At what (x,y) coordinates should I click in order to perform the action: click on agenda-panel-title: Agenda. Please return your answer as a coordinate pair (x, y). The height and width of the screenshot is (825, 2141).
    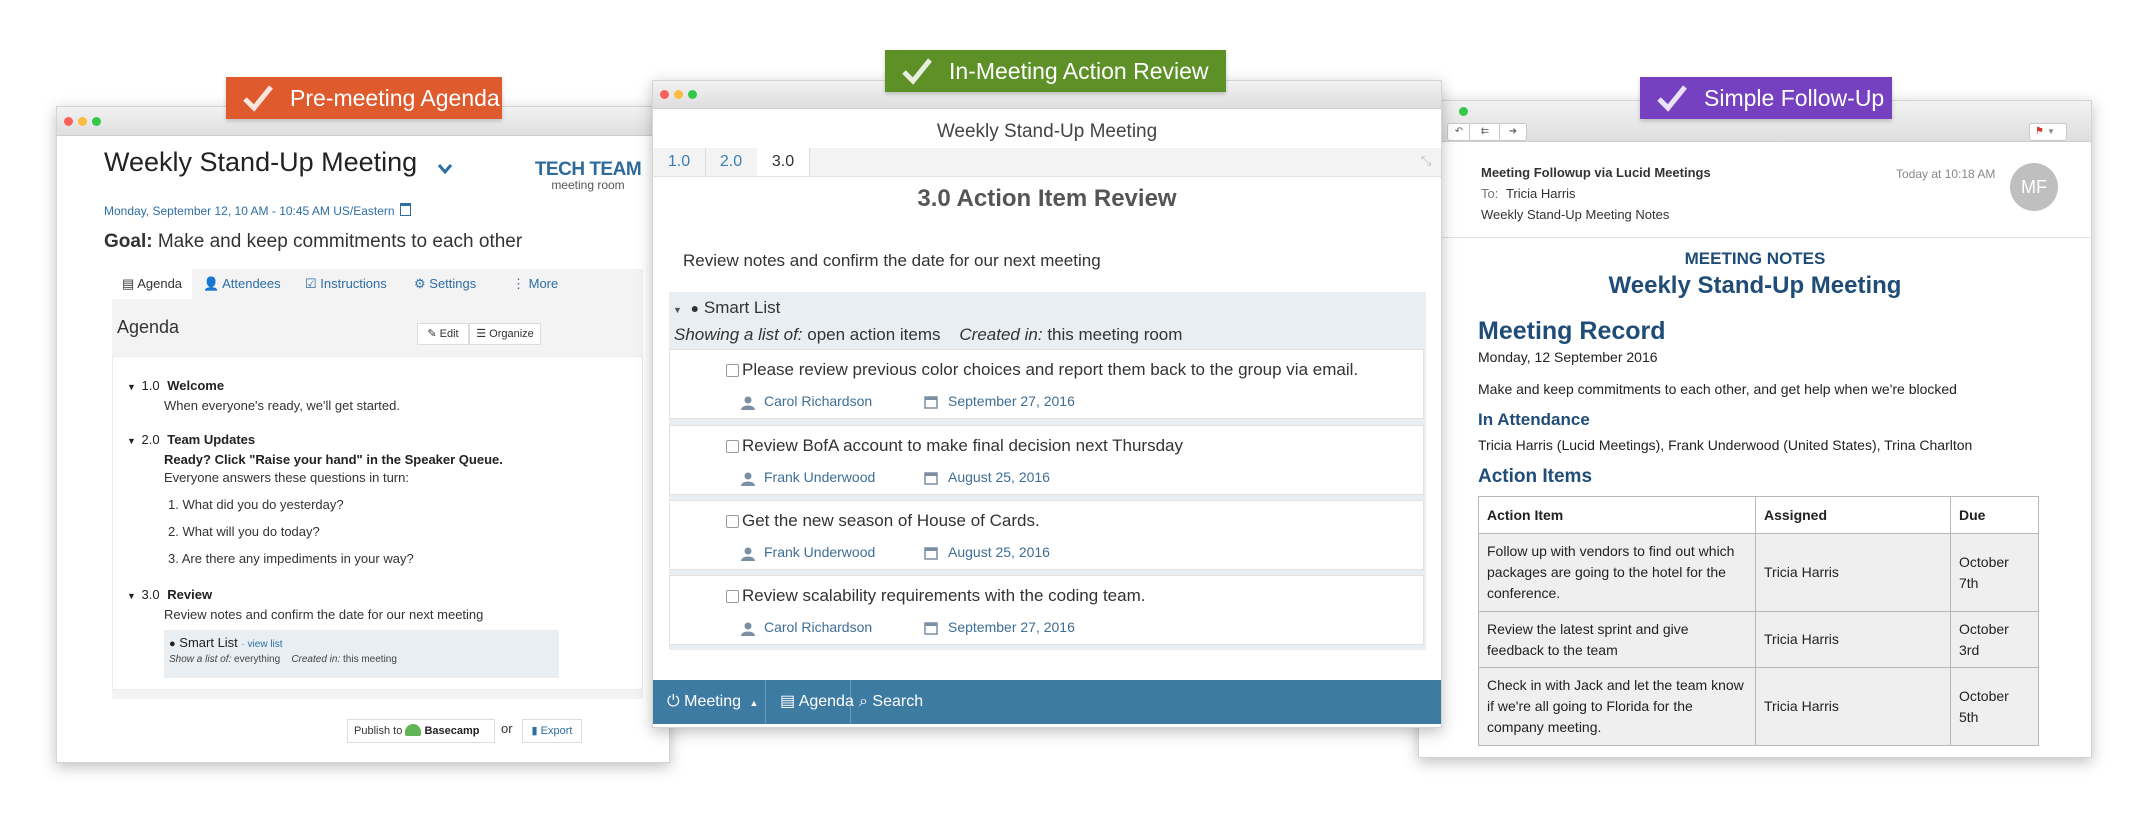
    Looking at the image, I should click on (148, 327).